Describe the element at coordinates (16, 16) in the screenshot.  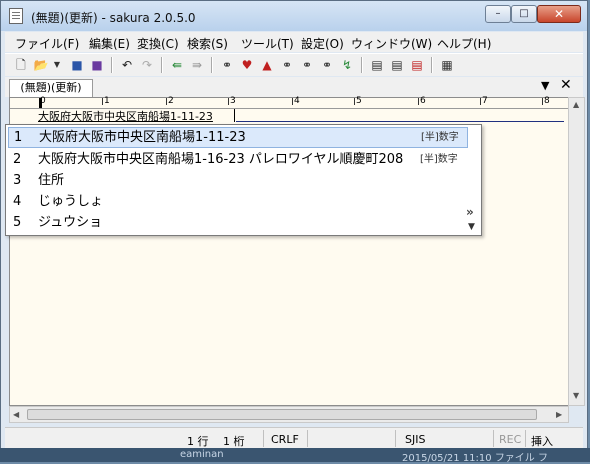
I see `notepad-app-icon` at that location.